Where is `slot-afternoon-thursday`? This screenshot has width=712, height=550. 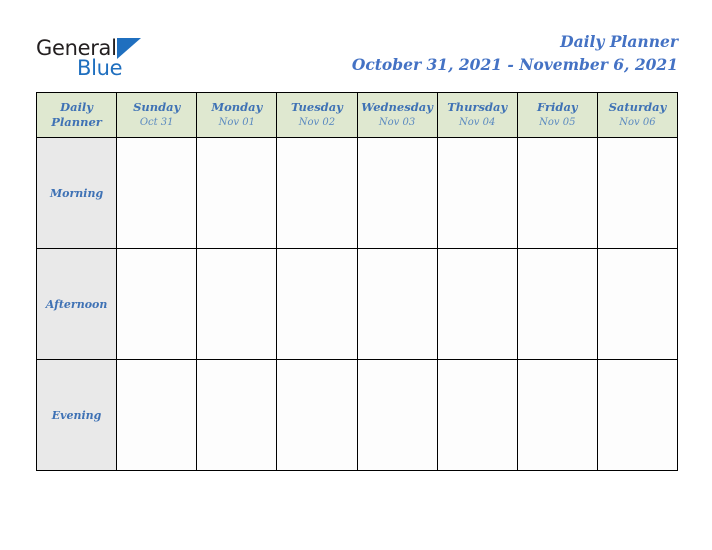
slot-afternoon-thursday is located at coordinates (477, 304).